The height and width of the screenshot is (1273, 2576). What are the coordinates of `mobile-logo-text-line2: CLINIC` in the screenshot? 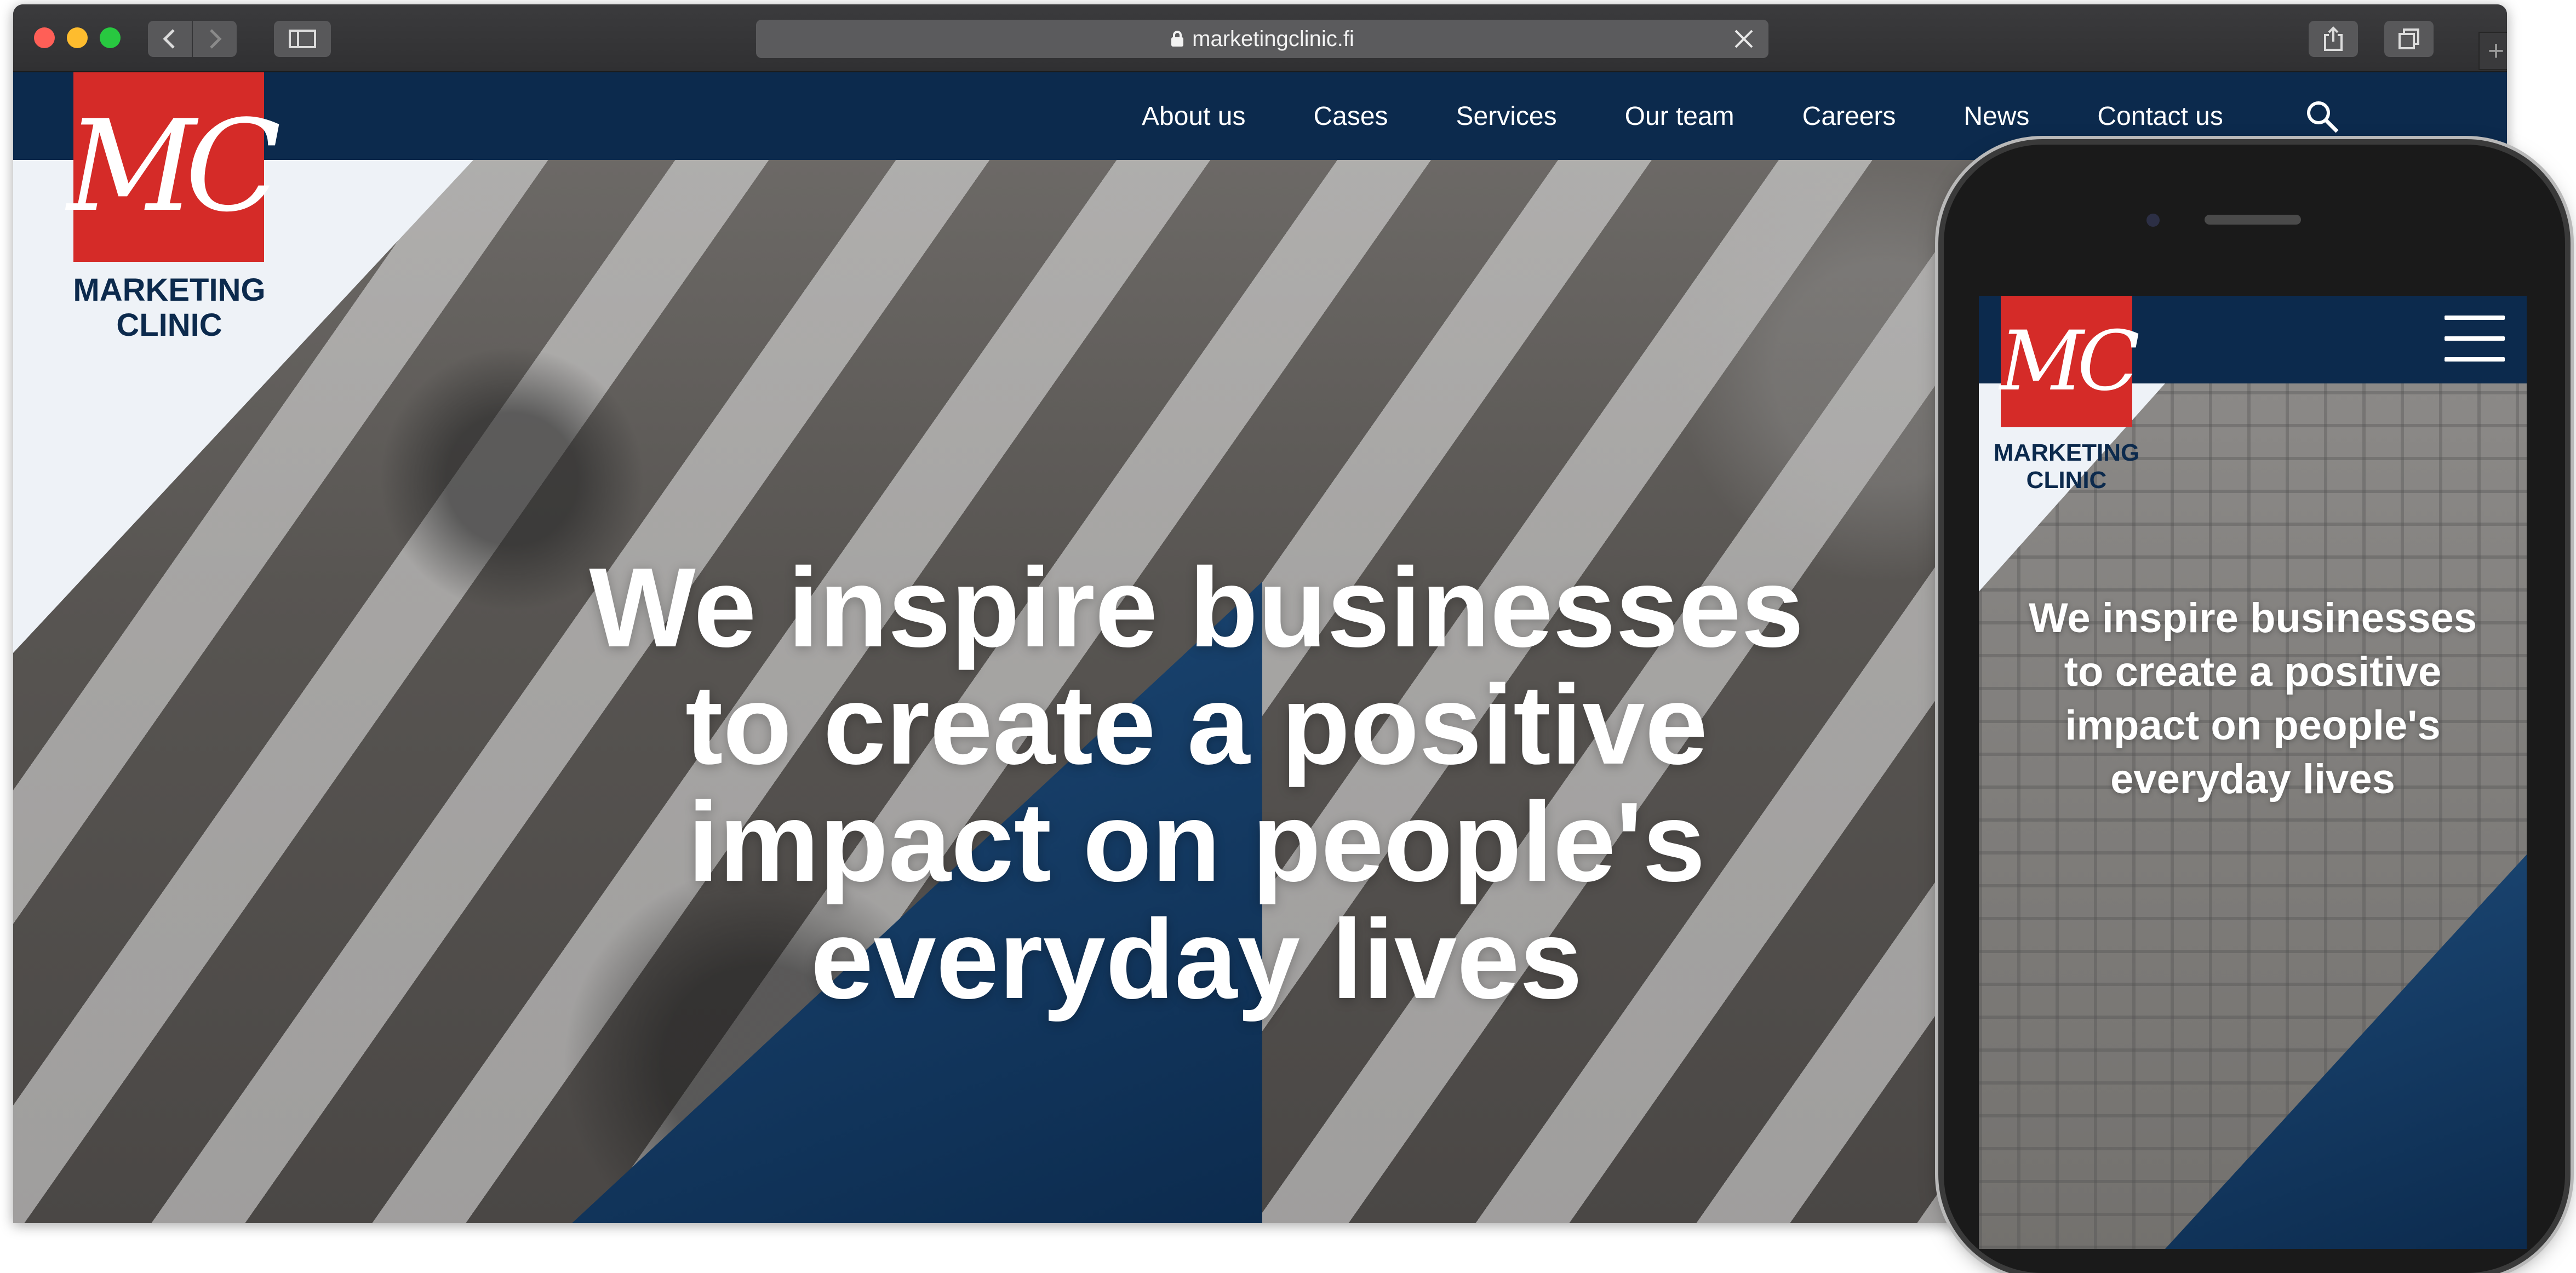 It's located at (2066, 481).